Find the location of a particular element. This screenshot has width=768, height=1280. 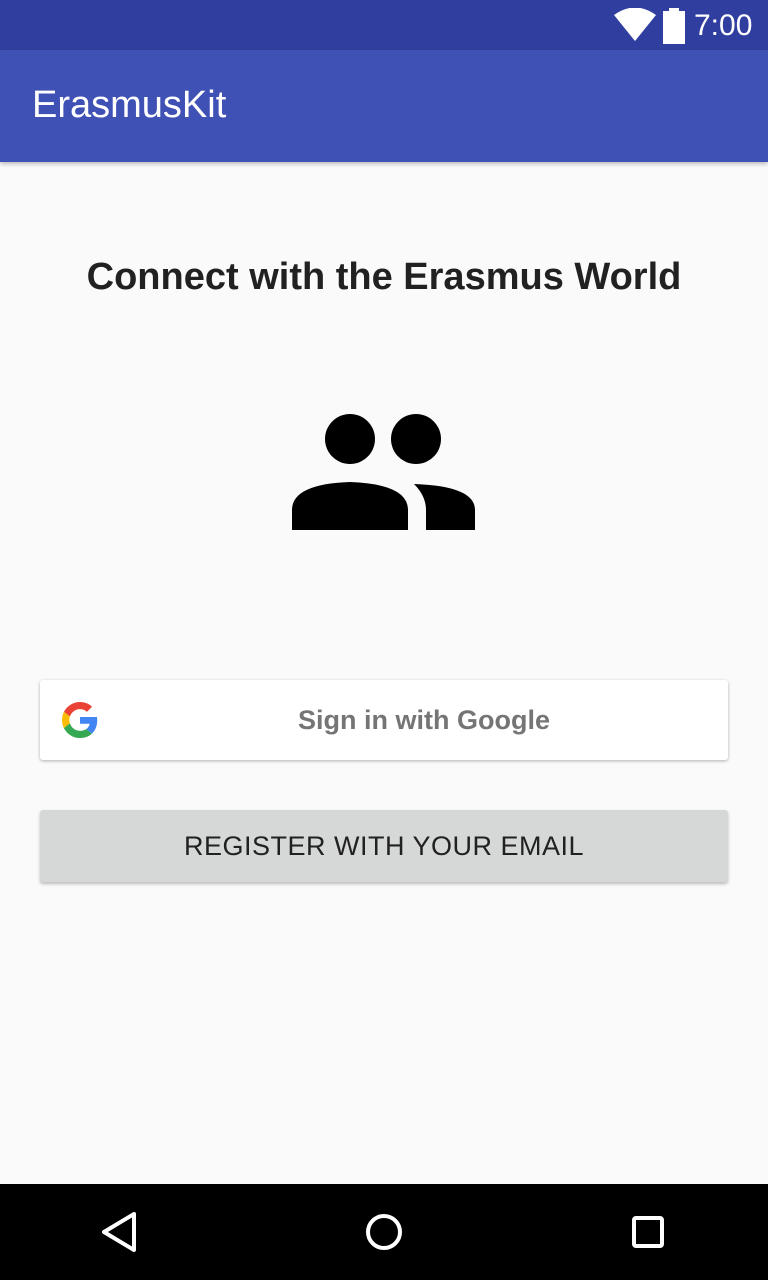

google-logo-icon is located at coordinates (80, 720).